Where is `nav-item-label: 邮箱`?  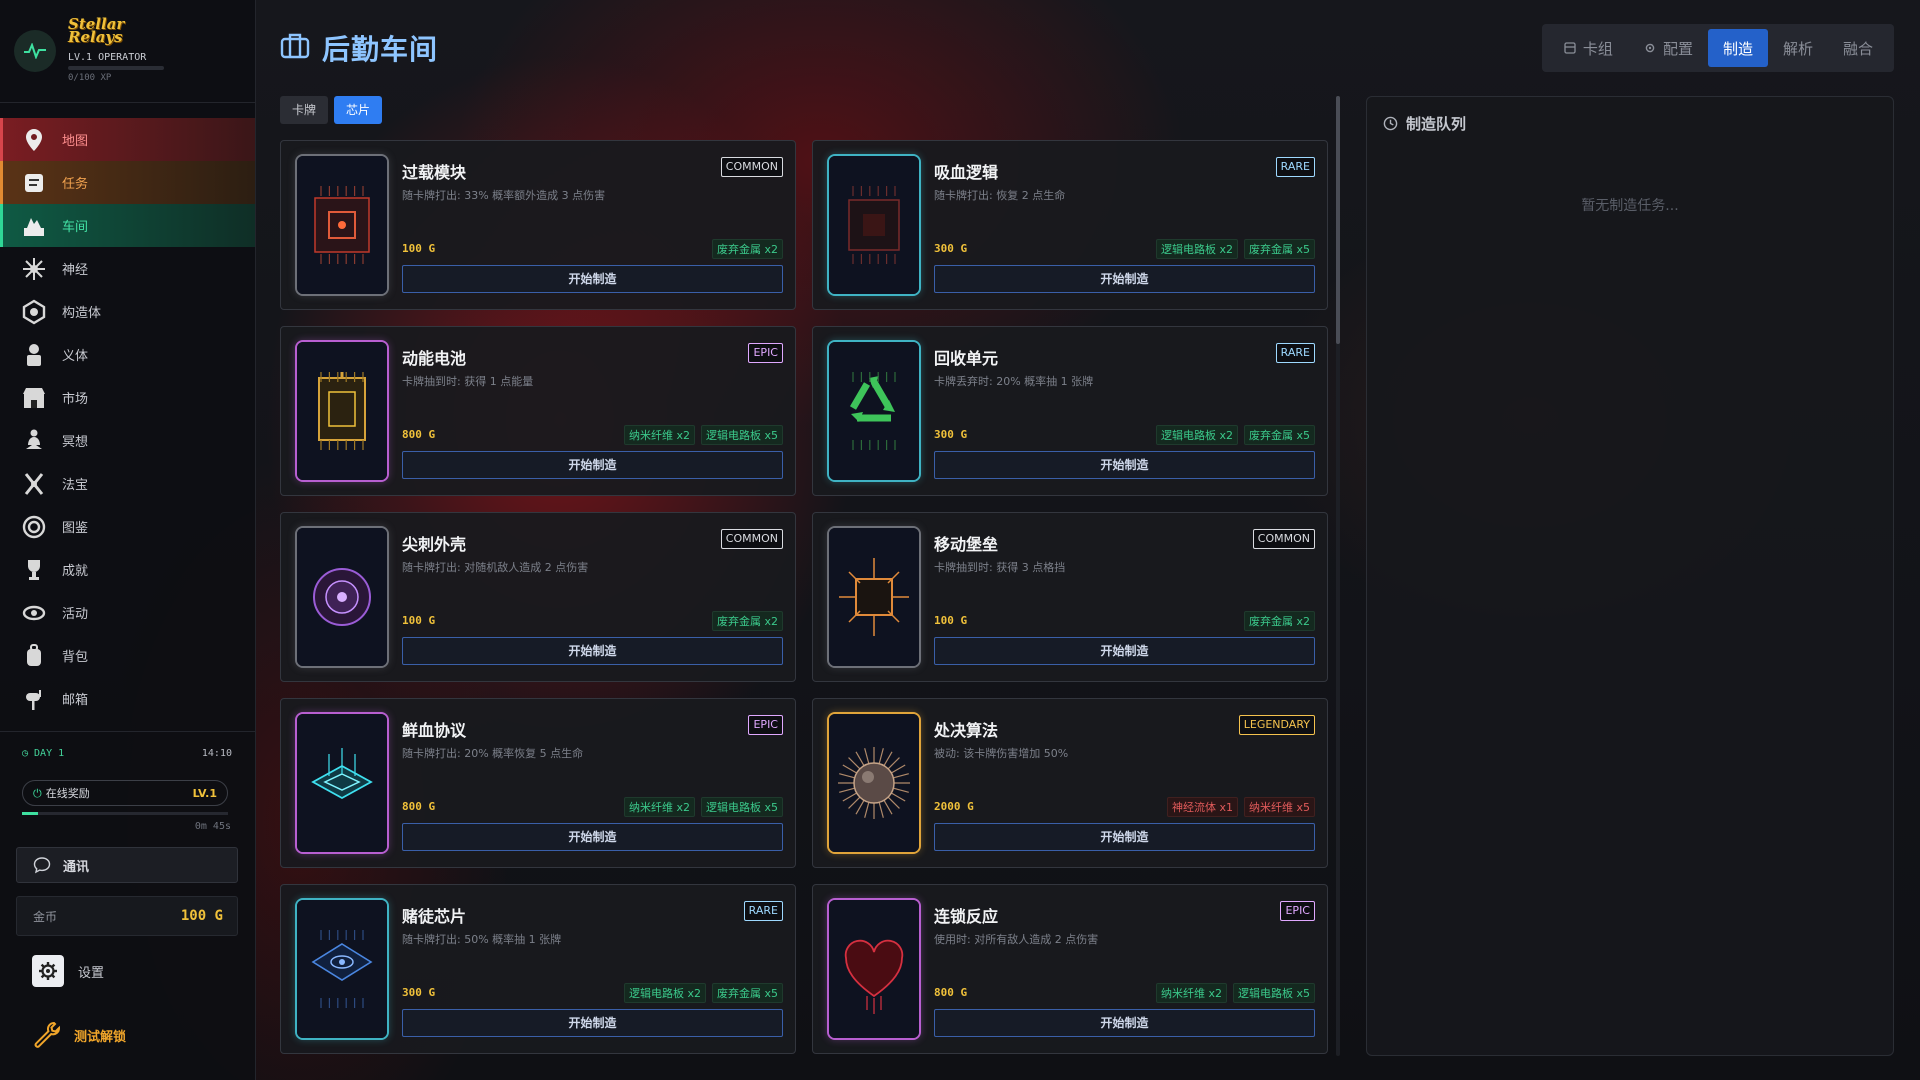 nav-item-label: 邮箱 is located at coordinates (75, 700).